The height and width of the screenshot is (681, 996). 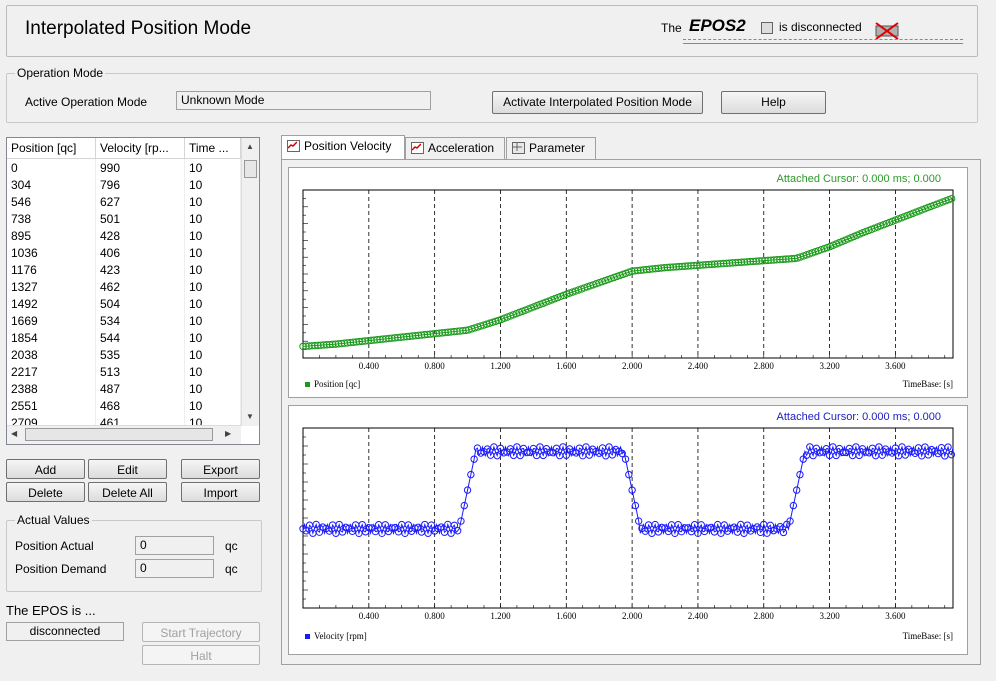 What do you see at coordinates (337, 384) in the screenshot?
I see `legend-label: Position [qc]` at bounding box center [337, 384].